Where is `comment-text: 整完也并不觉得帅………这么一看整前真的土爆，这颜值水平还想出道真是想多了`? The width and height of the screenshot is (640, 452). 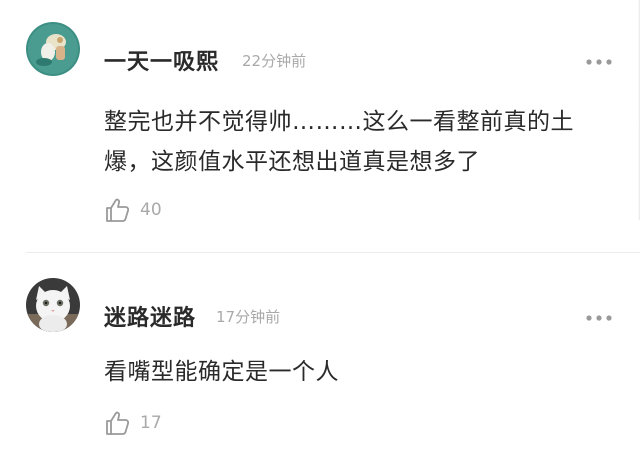
comment-text: 整完也并不觉得帅………这么一看整前真的土爆，这颜值水平还想出道真是想多了 is located at coordinates (339, 142).